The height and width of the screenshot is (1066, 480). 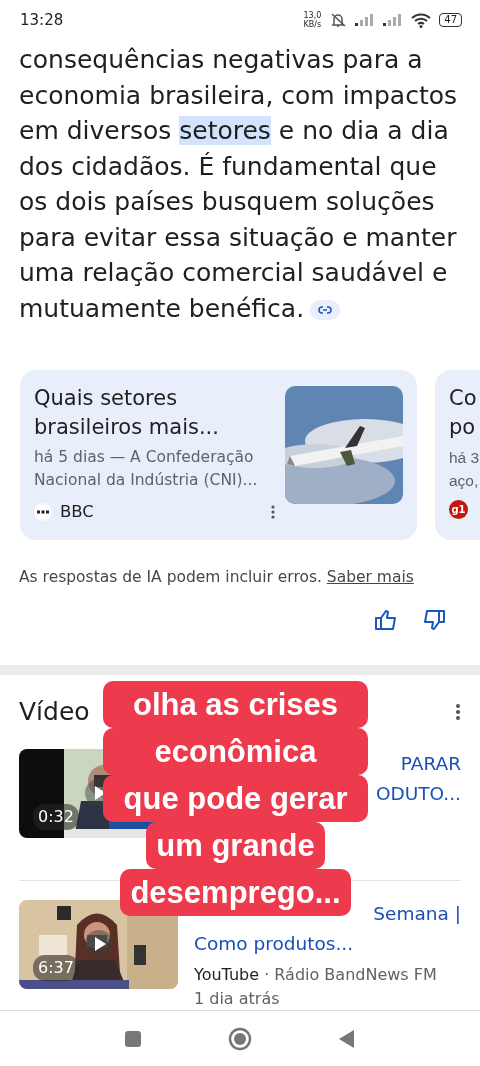 I want to click on link-chip-icon, so click(x=325, y=309).